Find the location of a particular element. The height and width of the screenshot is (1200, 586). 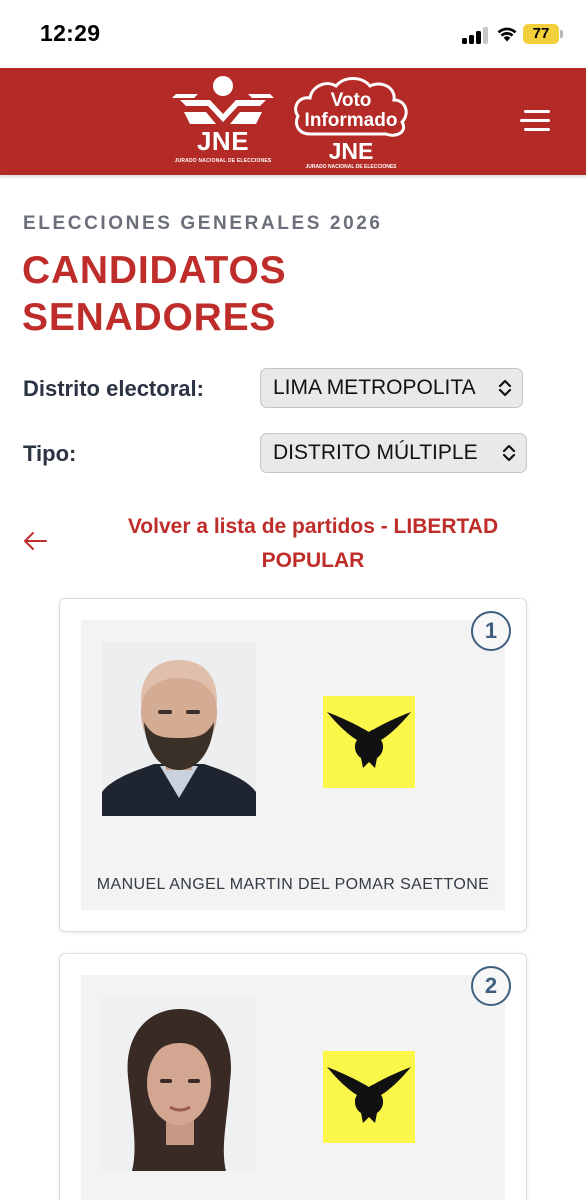

jne-emblem-icon is located at coordinates (223, 100).